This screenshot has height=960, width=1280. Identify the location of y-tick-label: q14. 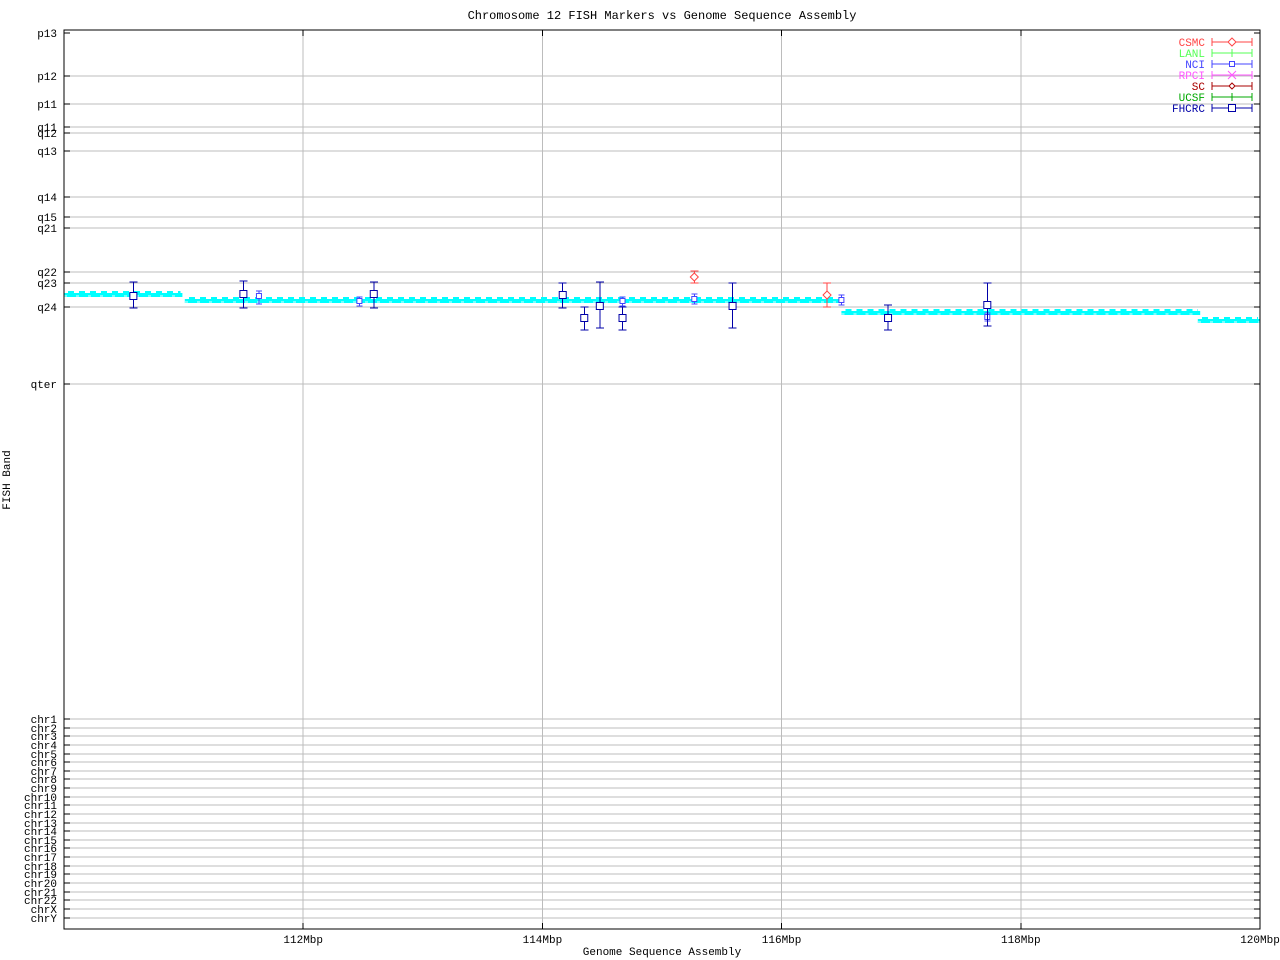
(47, 199).